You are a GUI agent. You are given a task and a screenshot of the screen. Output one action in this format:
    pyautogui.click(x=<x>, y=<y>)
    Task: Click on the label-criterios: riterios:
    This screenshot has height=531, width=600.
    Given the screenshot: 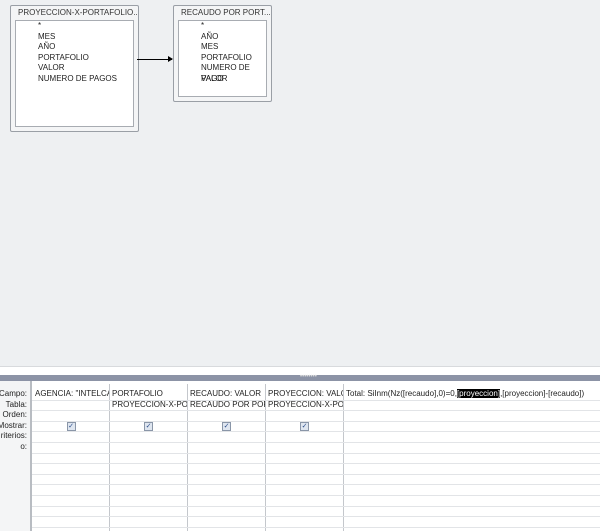 What is the action you would take?
    pyautogui.click(x=13, y=436)
    